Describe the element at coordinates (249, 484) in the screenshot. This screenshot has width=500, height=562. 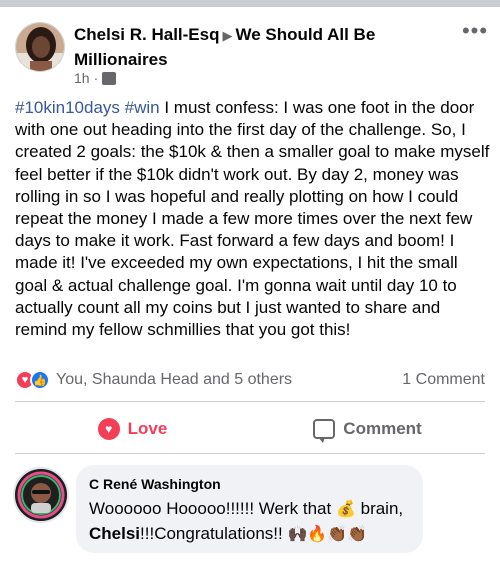
I see `commenter-name: C René Washington` at that location.